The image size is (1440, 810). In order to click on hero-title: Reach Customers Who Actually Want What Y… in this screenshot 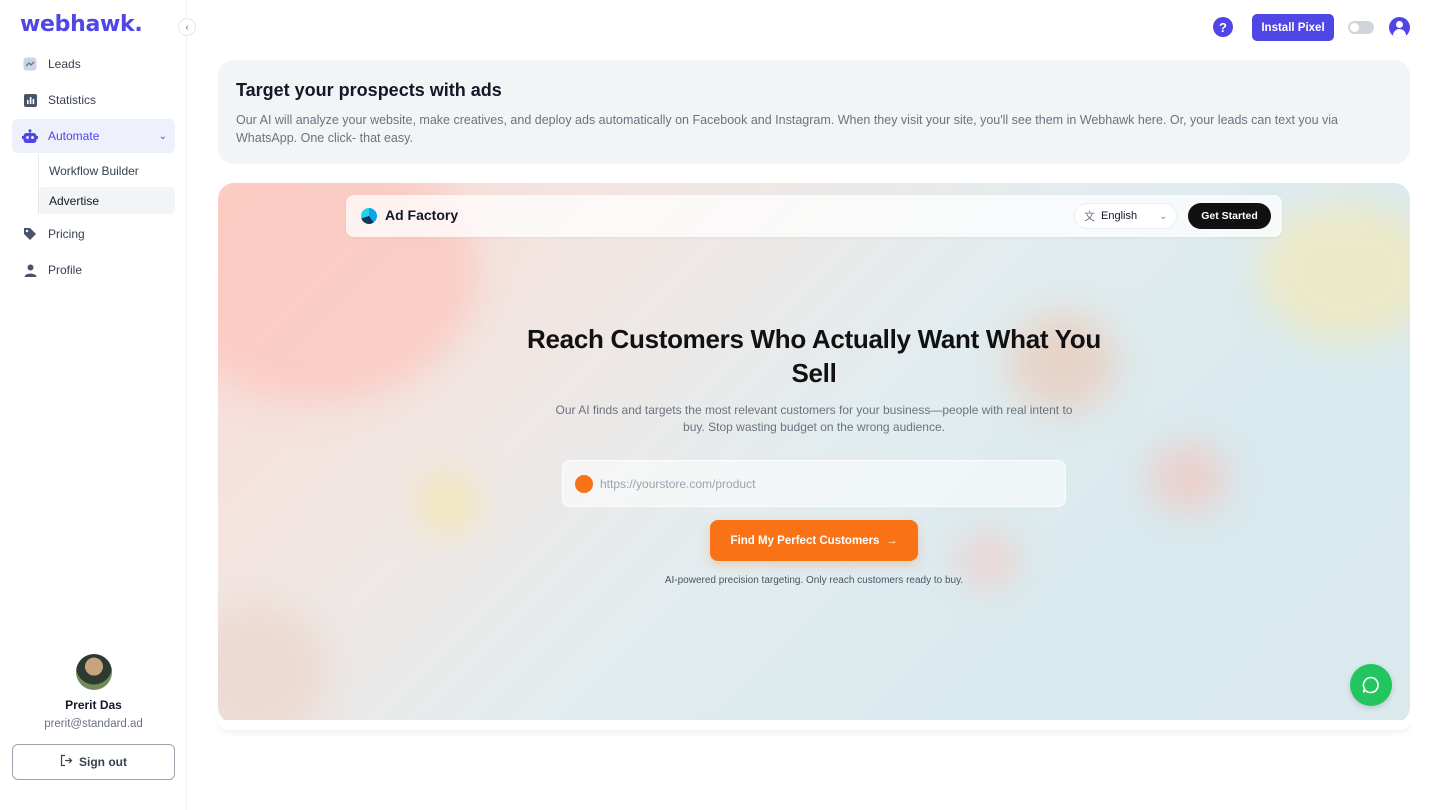, I will do `click(814, 356)`.